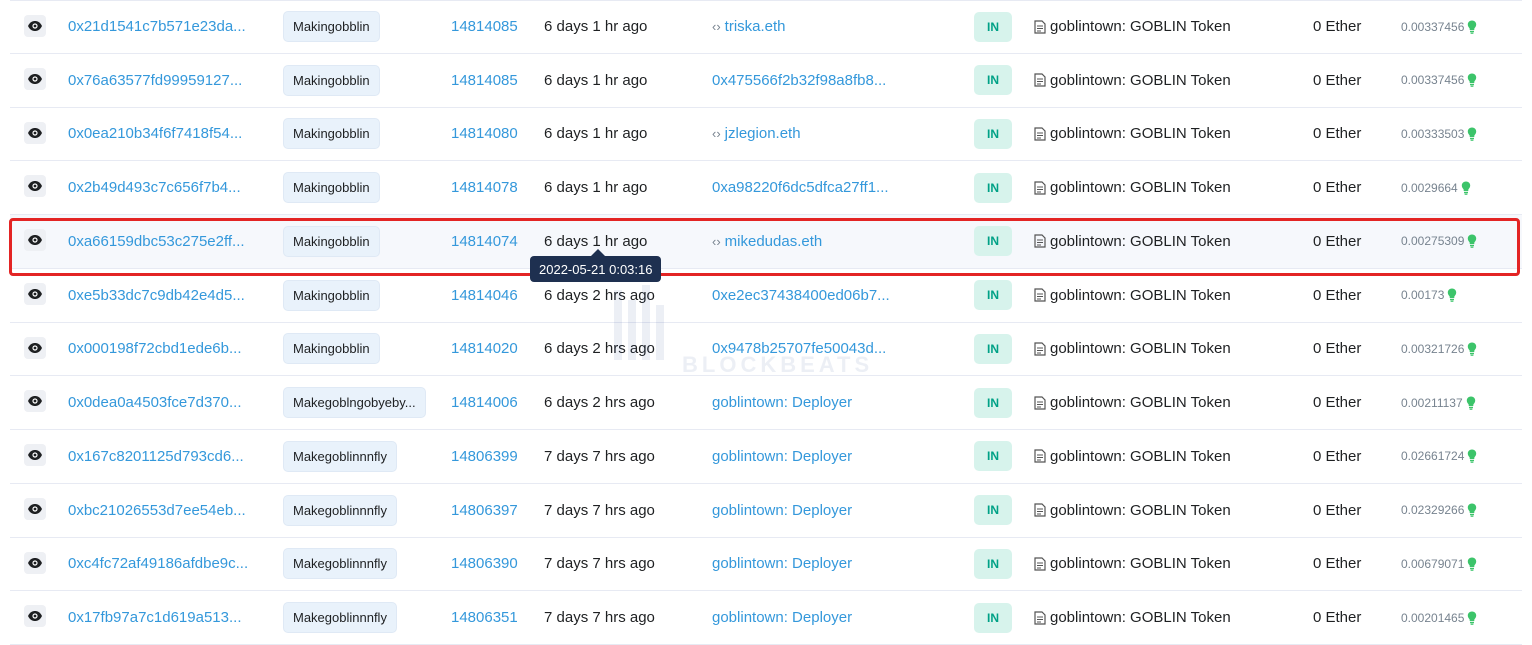 Image resolution: width=1532 pixels, height=645 pixels. Describe the element at coordinates (484, 564) in the screenshot. I see `block-link: 14806390` at that location.